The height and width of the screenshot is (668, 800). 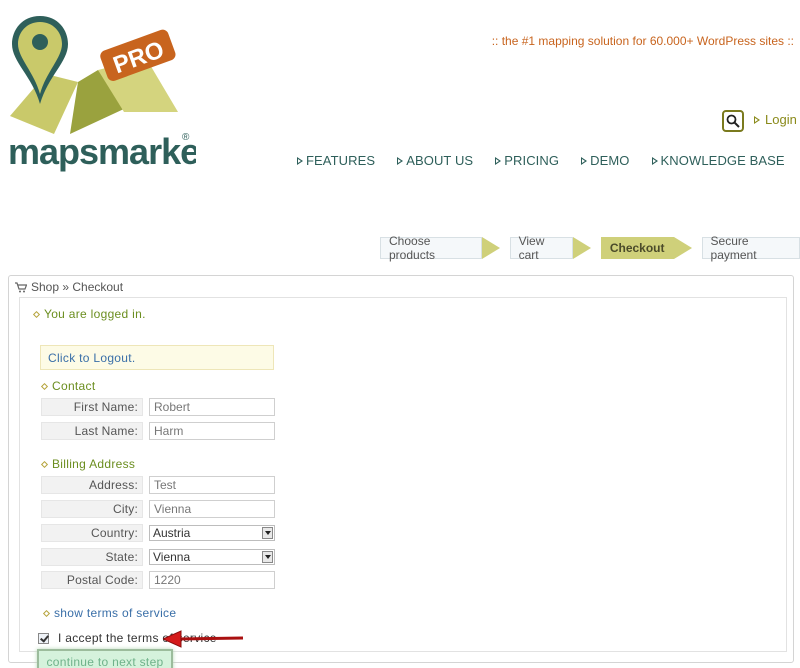 I want to click on address-row: Address: Test, so click(x=158, y=485).